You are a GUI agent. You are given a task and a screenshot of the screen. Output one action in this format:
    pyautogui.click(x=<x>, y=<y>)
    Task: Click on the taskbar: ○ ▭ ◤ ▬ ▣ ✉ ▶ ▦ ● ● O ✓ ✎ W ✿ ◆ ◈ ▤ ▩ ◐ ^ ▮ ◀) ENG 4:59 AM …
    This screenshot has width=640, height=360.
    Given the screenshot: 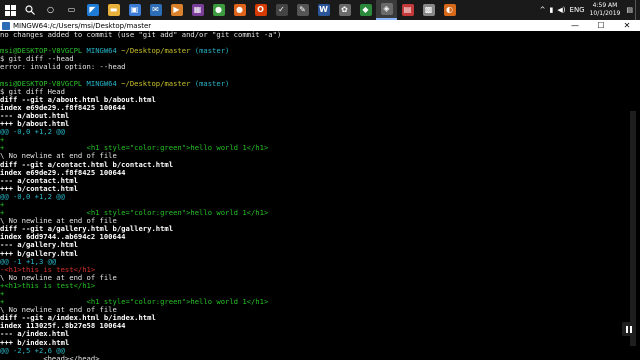 What is the action you would take?
    pyautogui.click(x=320, y=10)
    